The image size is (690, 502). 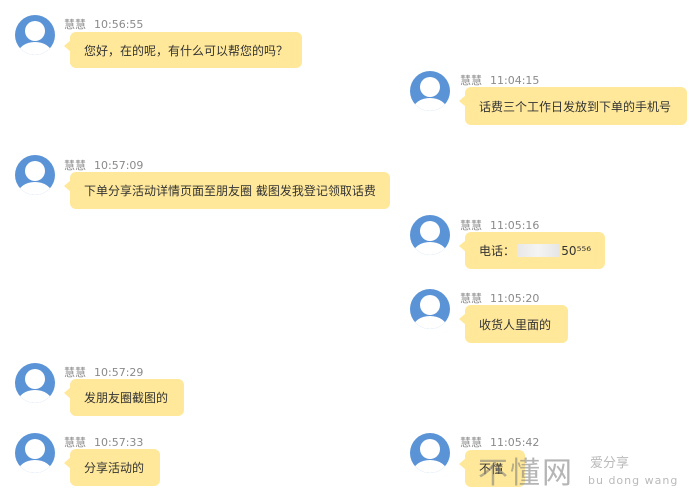 I want to click on message-bubble: 话费三个工作日发放到下单的手机号, so click(x=573, y=106).